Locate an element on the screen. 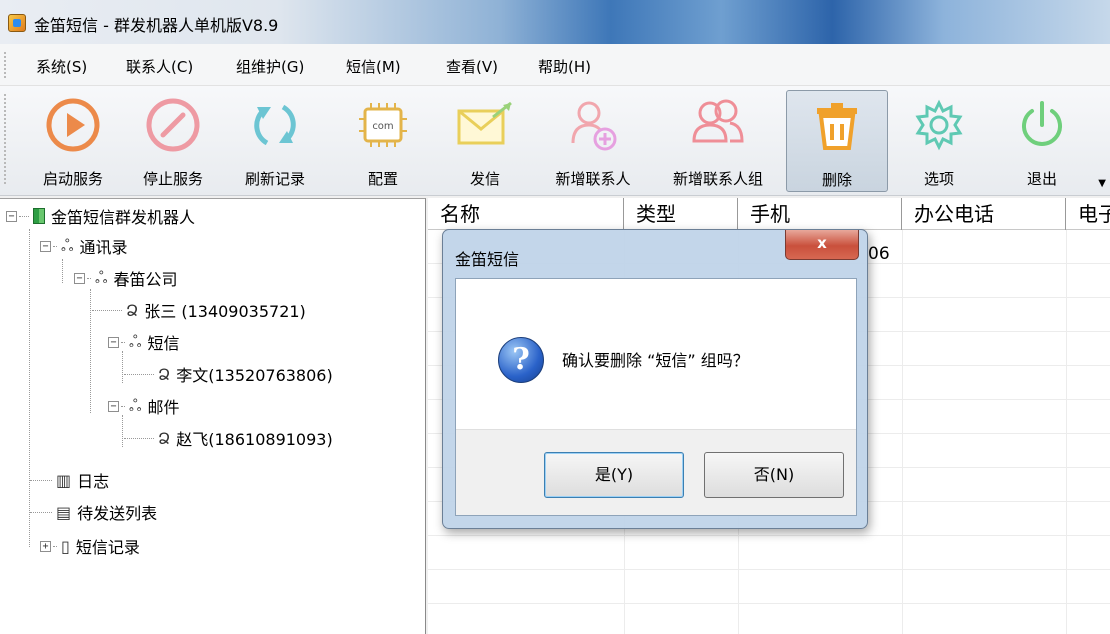 The height and width of the screenshot is (634, 1110). tree-log-label: 日志 is located at coordinates (93, 481).